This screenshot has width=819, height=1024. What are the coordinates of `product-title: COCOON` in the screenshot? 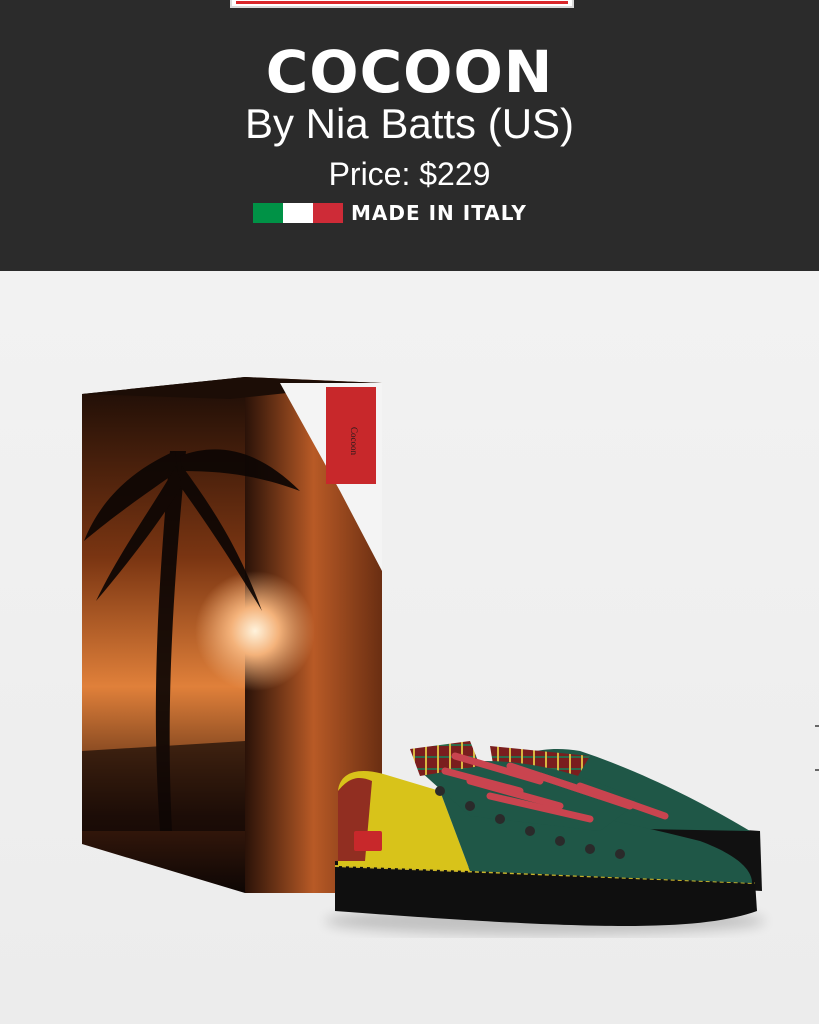 It's located at (409, 72).